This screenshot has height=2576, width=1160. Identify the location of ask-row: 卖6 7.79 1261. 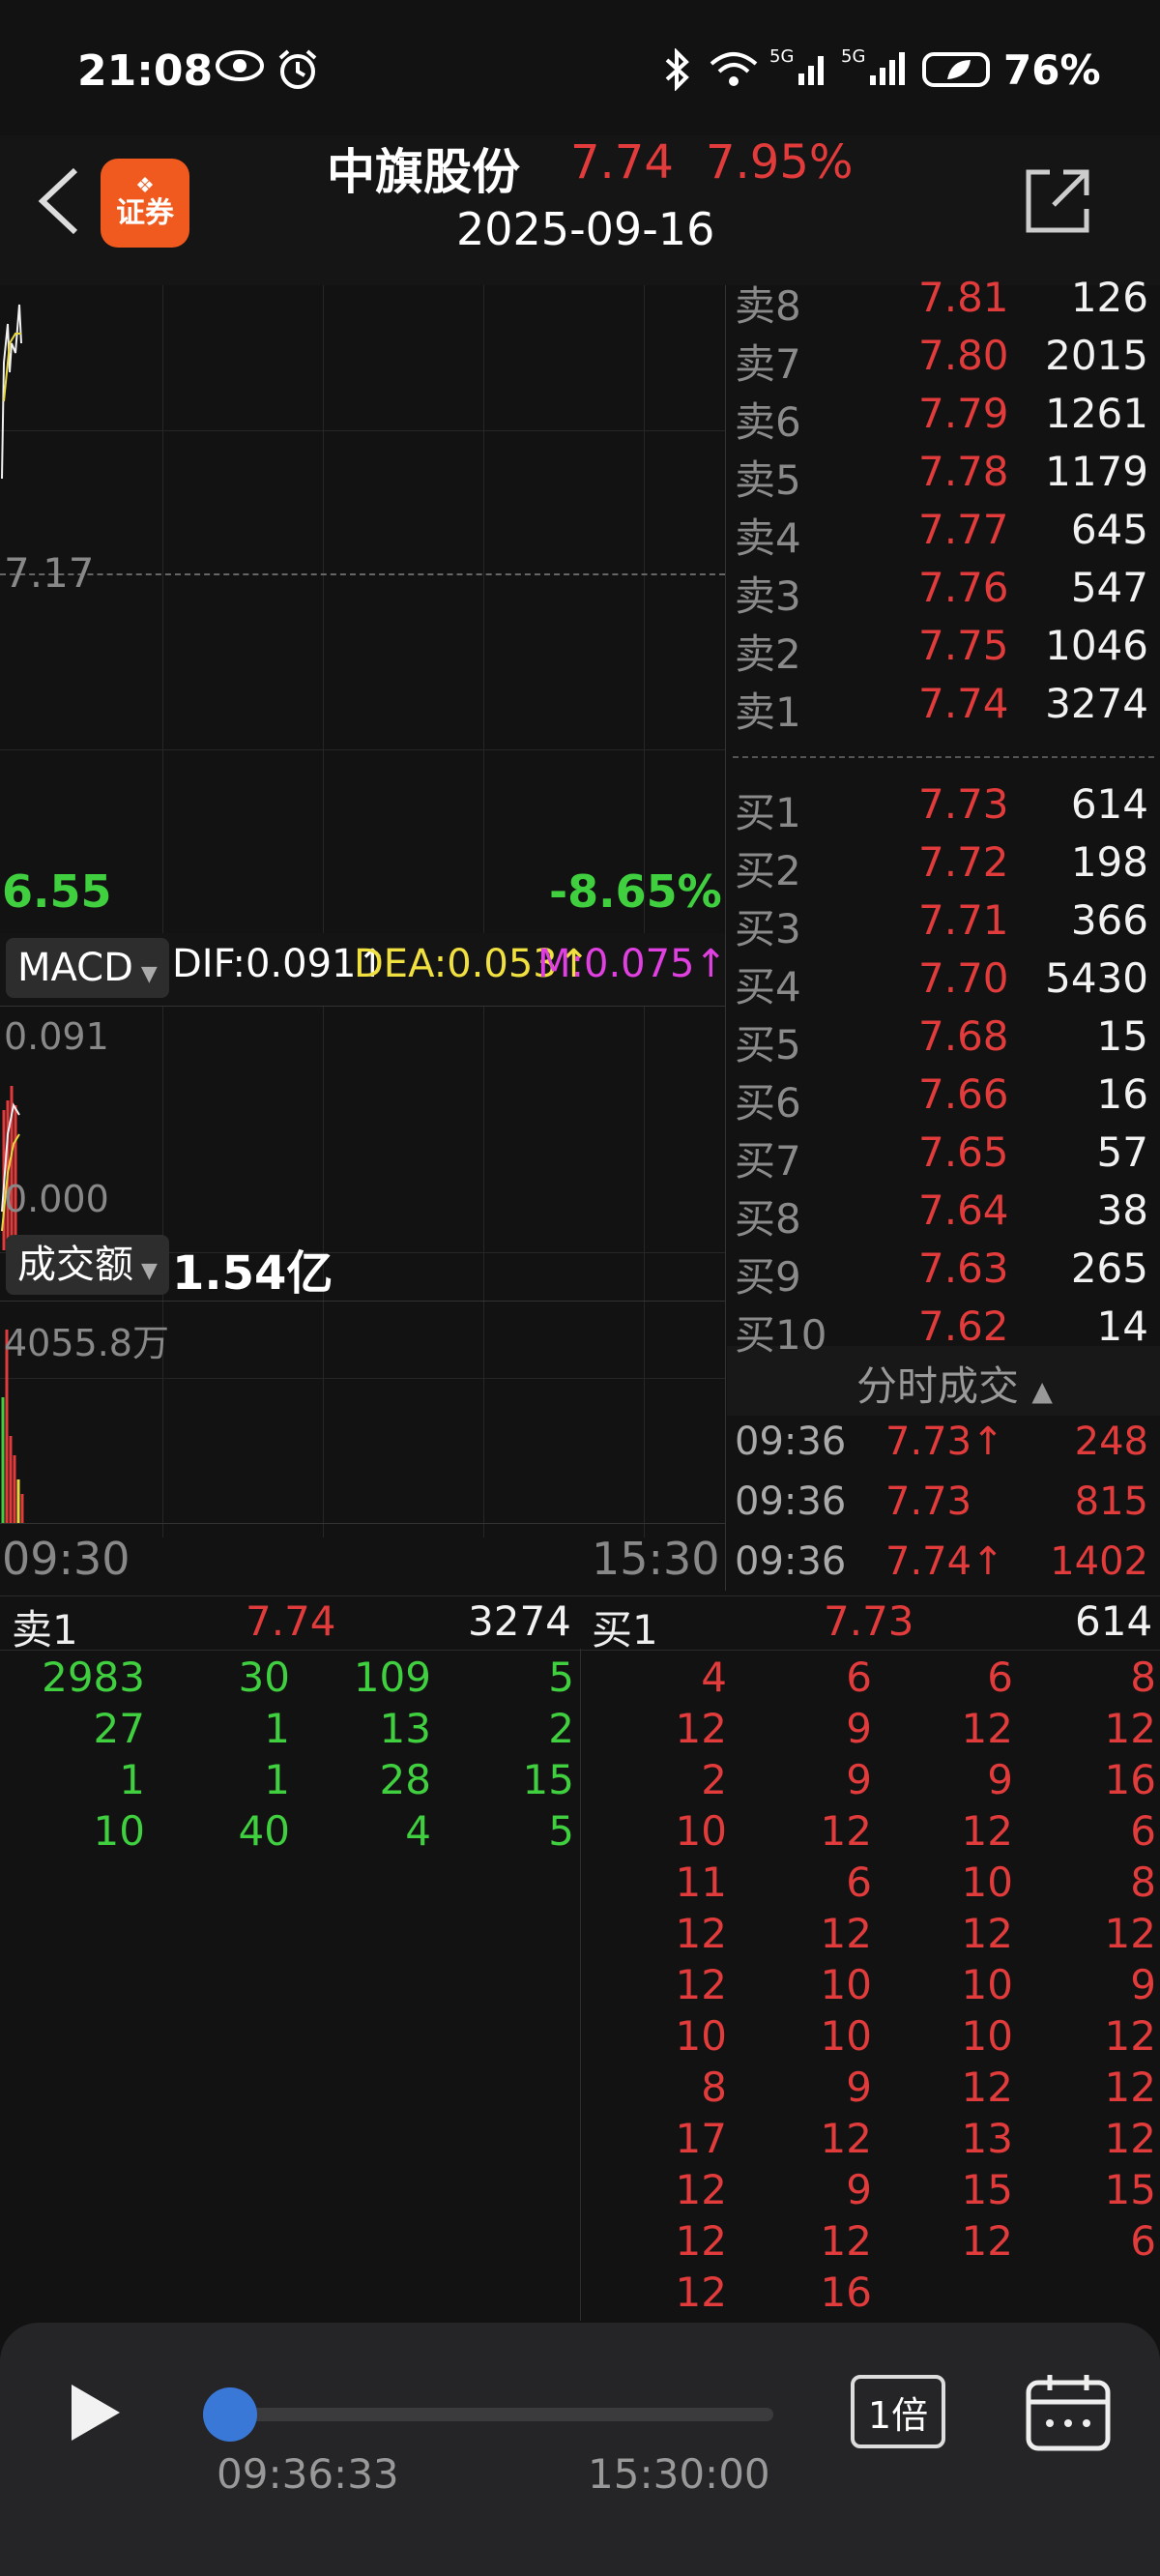
(944, 419).